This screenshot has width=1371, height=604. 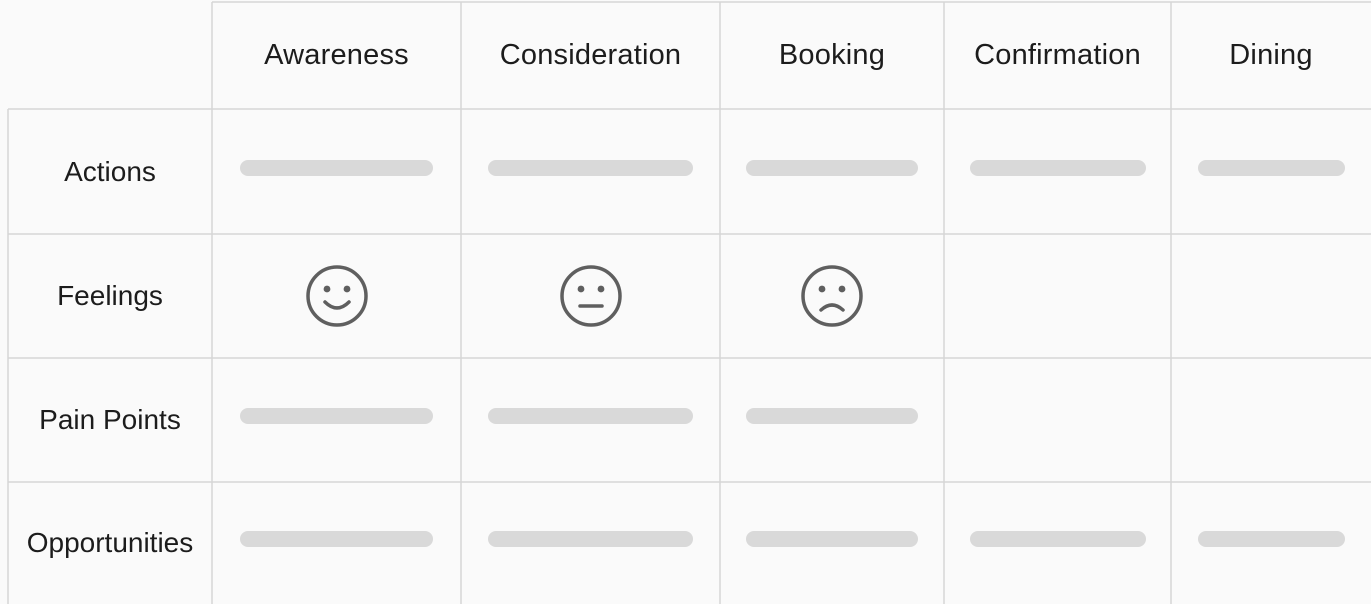 I want to click on cell-feelings-booking, so click(x=832, y=296).